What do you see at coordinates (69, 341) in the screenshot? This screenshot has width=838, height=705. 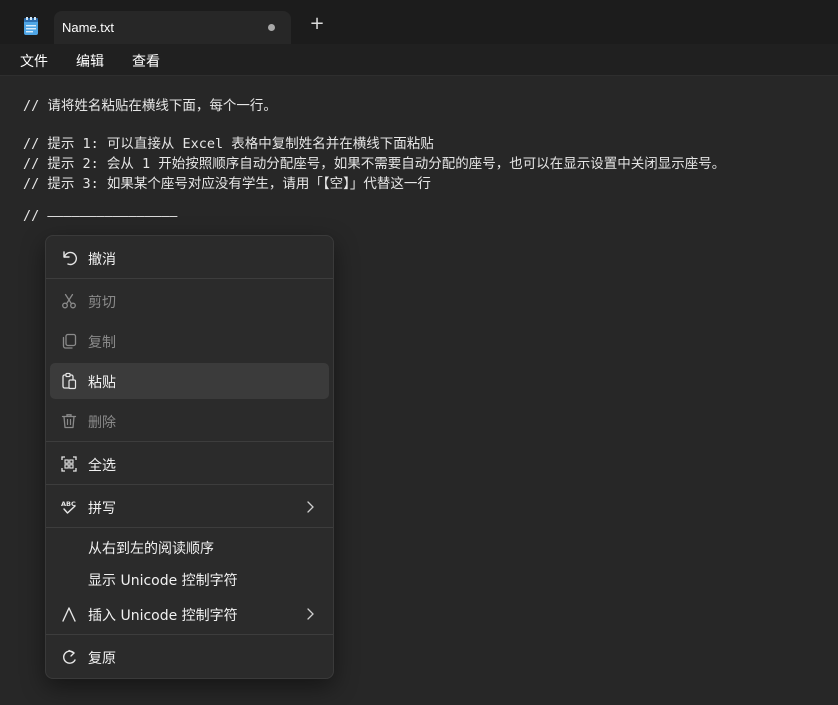 I see `copy-icon` at bounding box center [69, 341].